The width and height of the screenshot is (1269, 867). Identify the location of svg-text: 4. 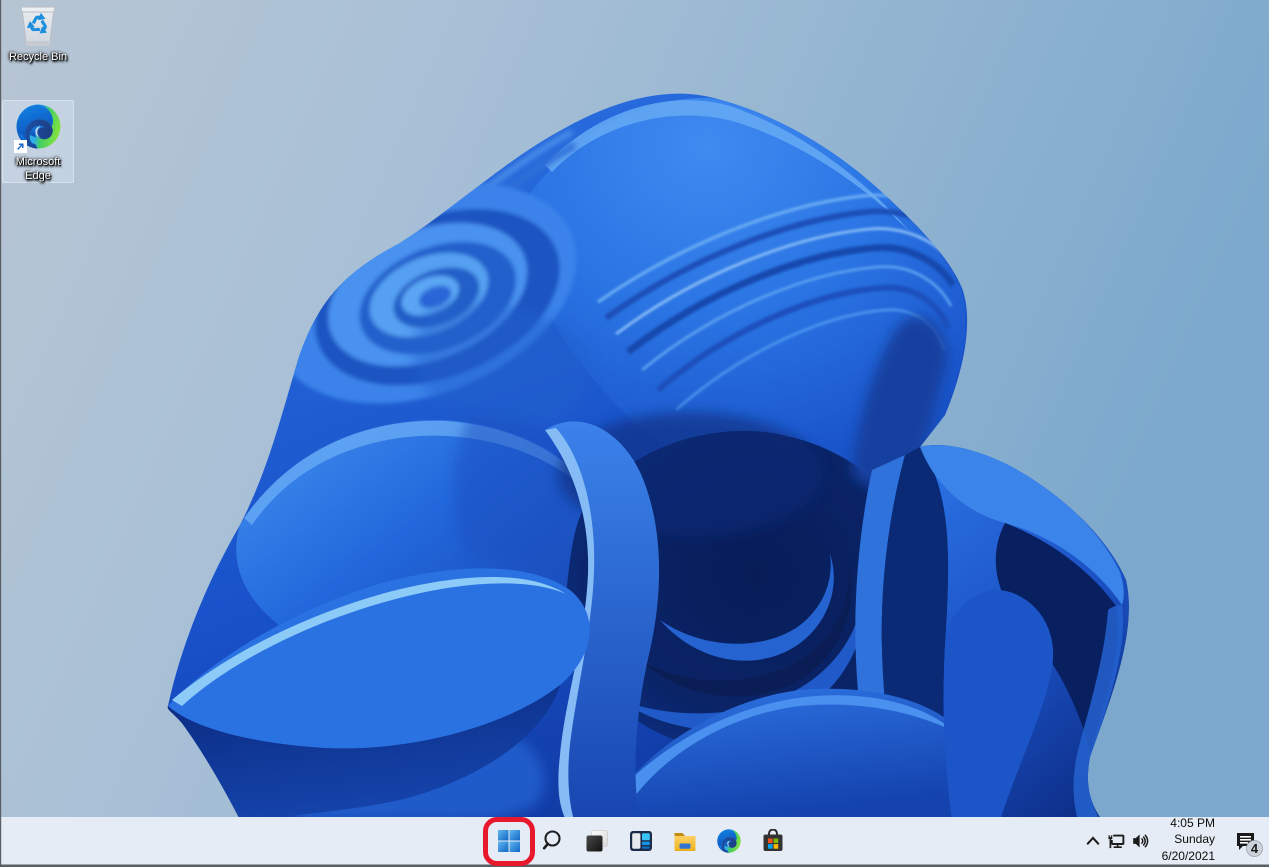
(1255, 848).